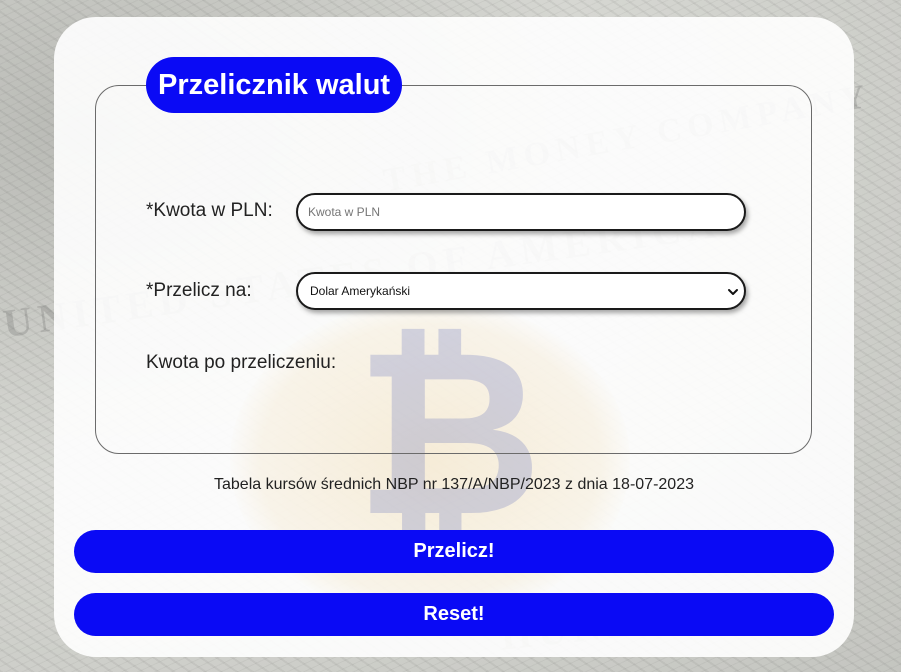 This screenshot has width=901, height=672. What do you see at coordinates (521, 212) in the screenshot?
I see `amount-input` at bounding box center [521, 212].